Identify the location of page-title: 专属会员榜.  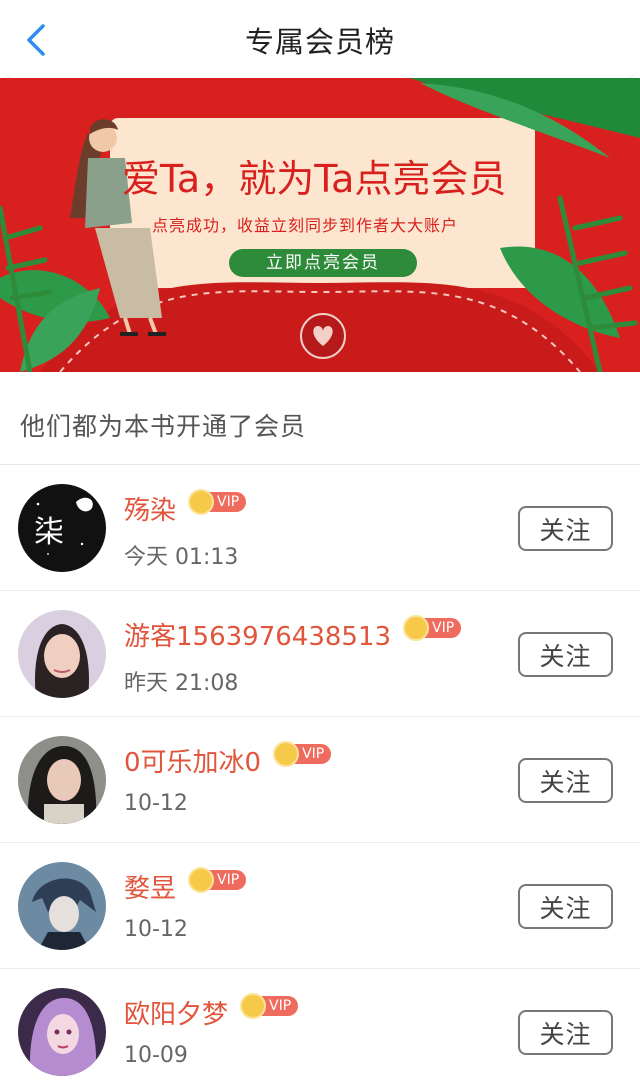
(319, 41).